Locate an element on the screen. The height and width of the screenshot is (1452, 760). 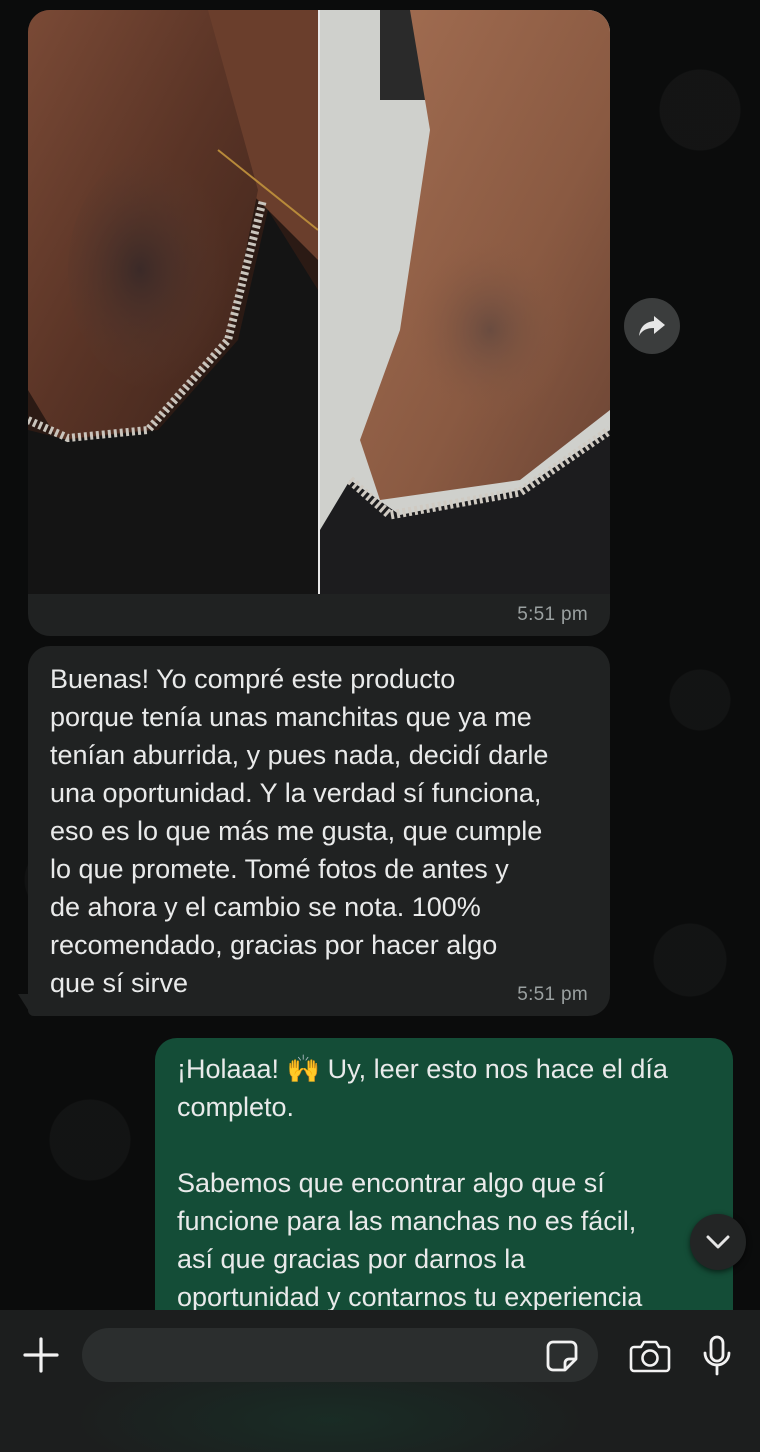
sticker-icon is located at coordinates (562, 1356).